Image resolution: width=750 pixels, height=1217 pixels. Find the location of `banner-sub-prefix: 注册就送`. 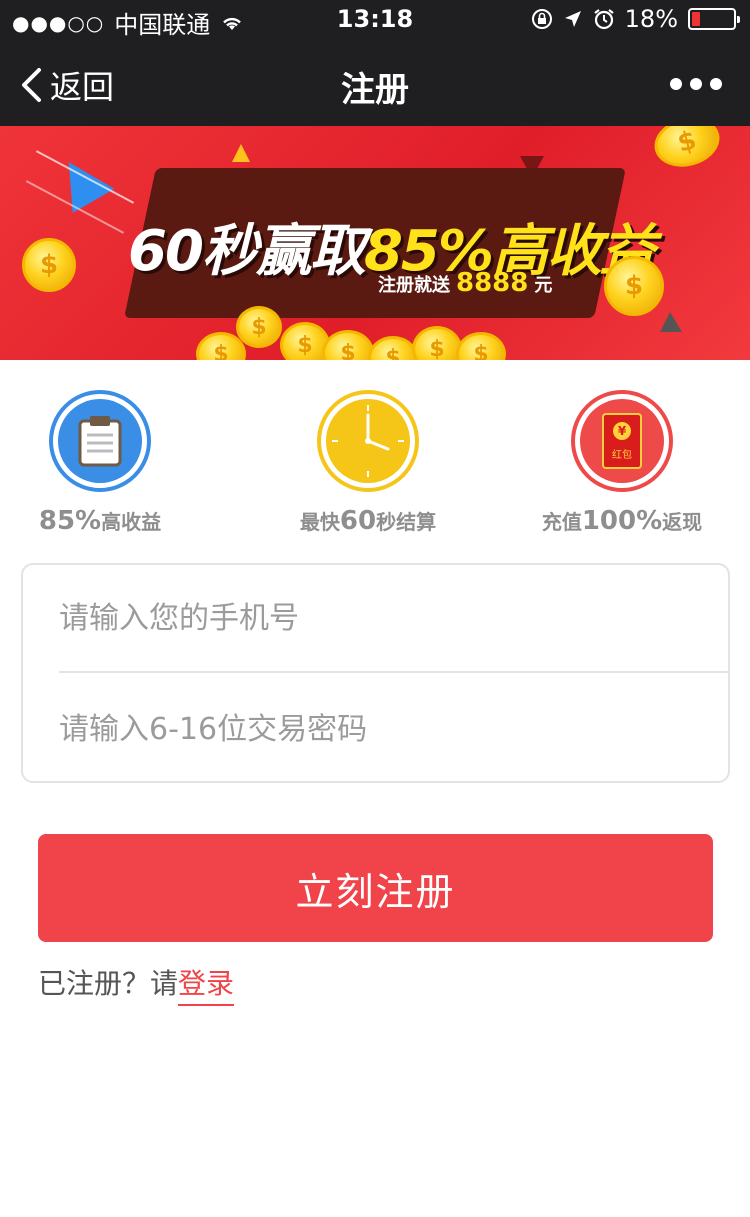

banner-sub-prefix: 注册就送 is located at coordinates (414, 285).